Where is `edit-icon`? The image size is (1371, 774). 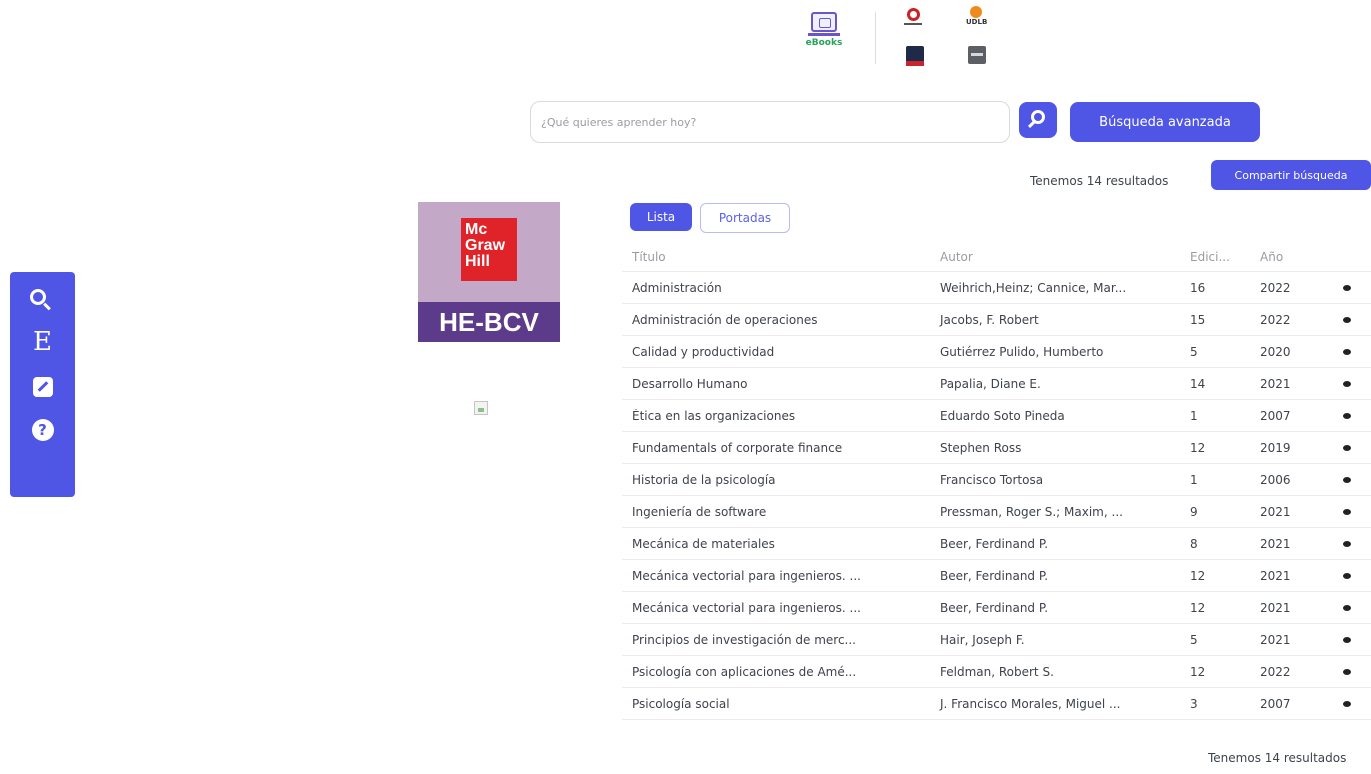
edit-icon is located at coordinates (42, 387).